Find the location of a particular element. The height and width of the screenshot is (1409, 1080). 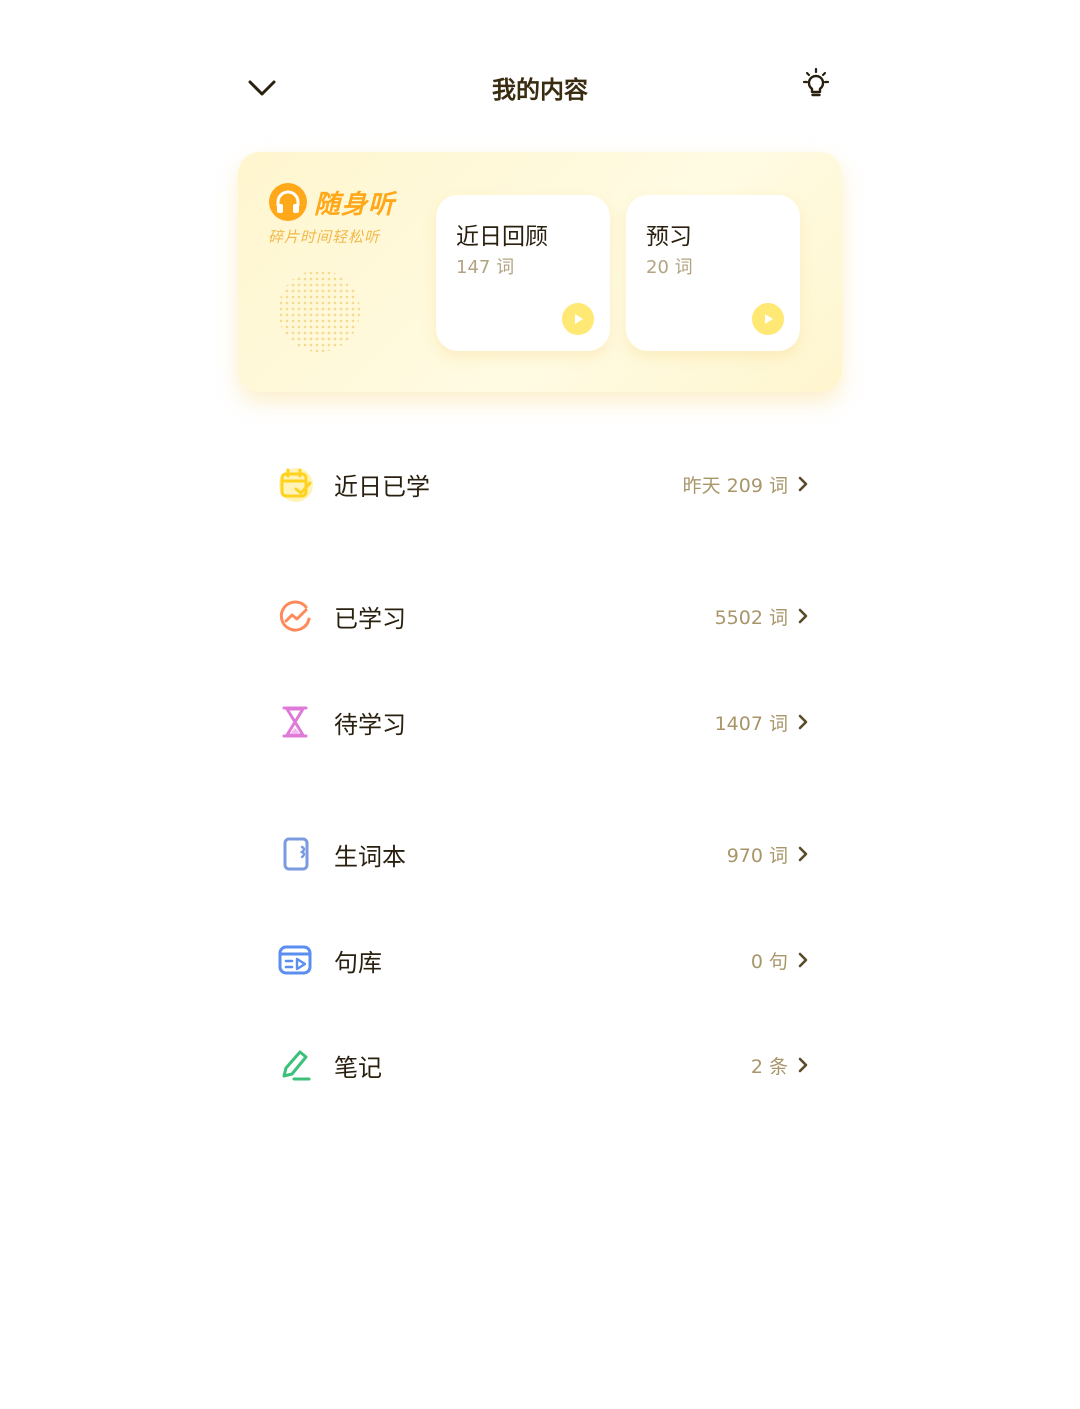

recent-review-title: 近日回顾 is located at coordinates (502, 237).